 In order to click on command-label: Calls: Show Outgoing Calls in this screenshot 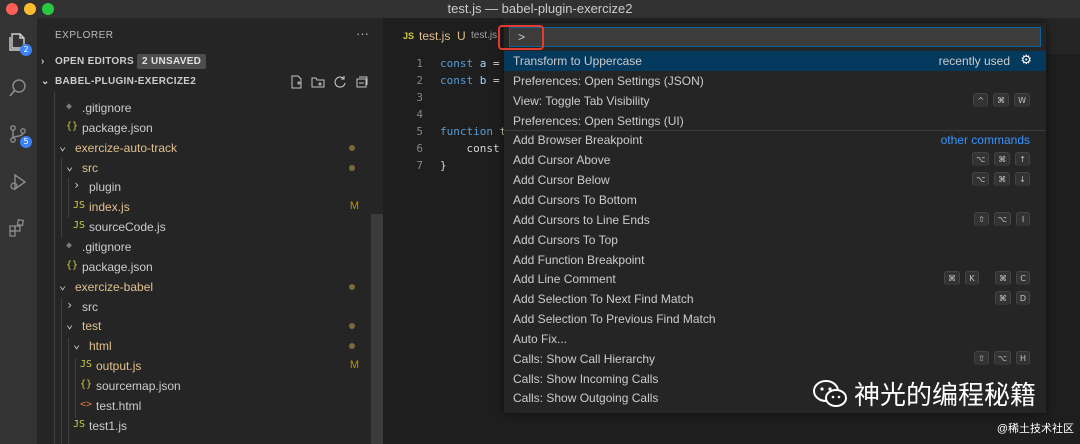, I will do `click(586, 398)`.